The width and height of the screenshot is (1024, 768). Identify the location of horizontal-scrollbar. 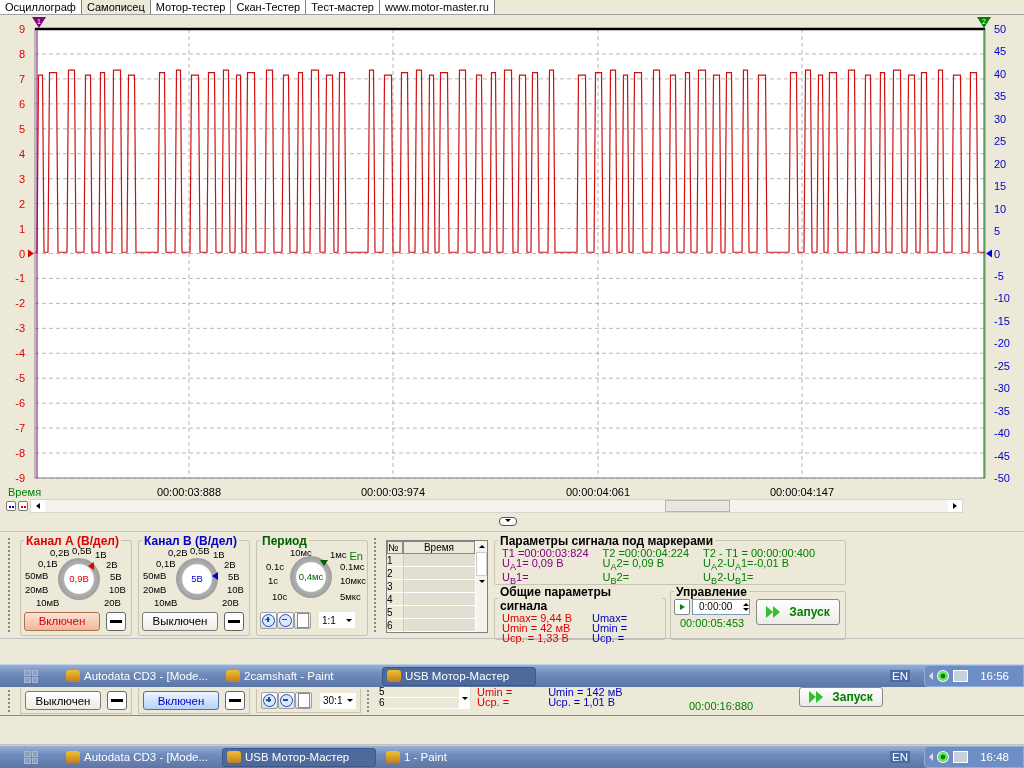
(496, 506).